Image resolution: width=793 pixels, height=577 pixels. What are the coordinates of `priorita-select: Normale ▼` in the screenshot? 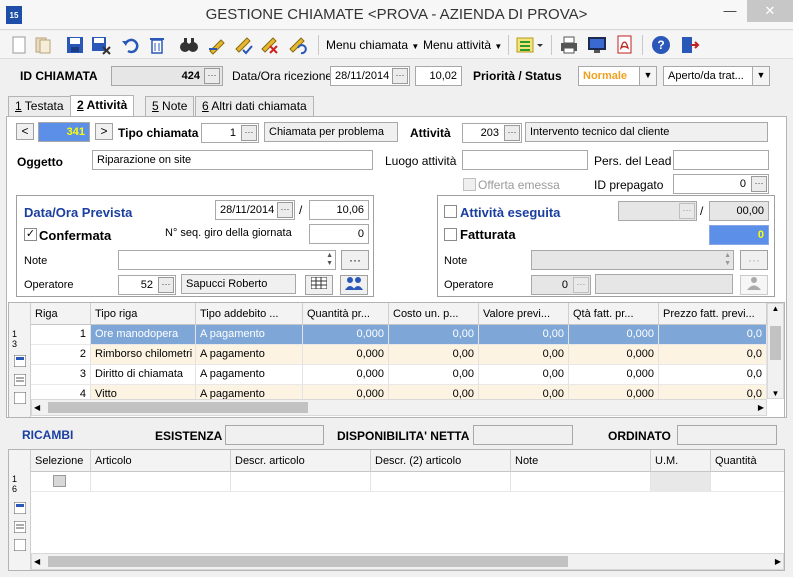 It's located at (617, 76).